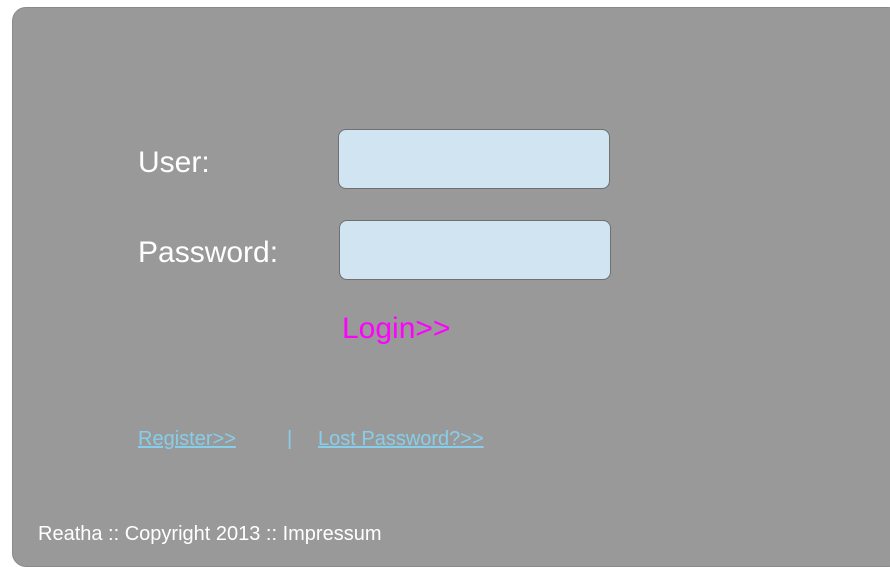 This screenshot has height=567, width=890. Describe the element at coordinates (208, 252) in the screenshot. I see `password-label: Password:` at that location.